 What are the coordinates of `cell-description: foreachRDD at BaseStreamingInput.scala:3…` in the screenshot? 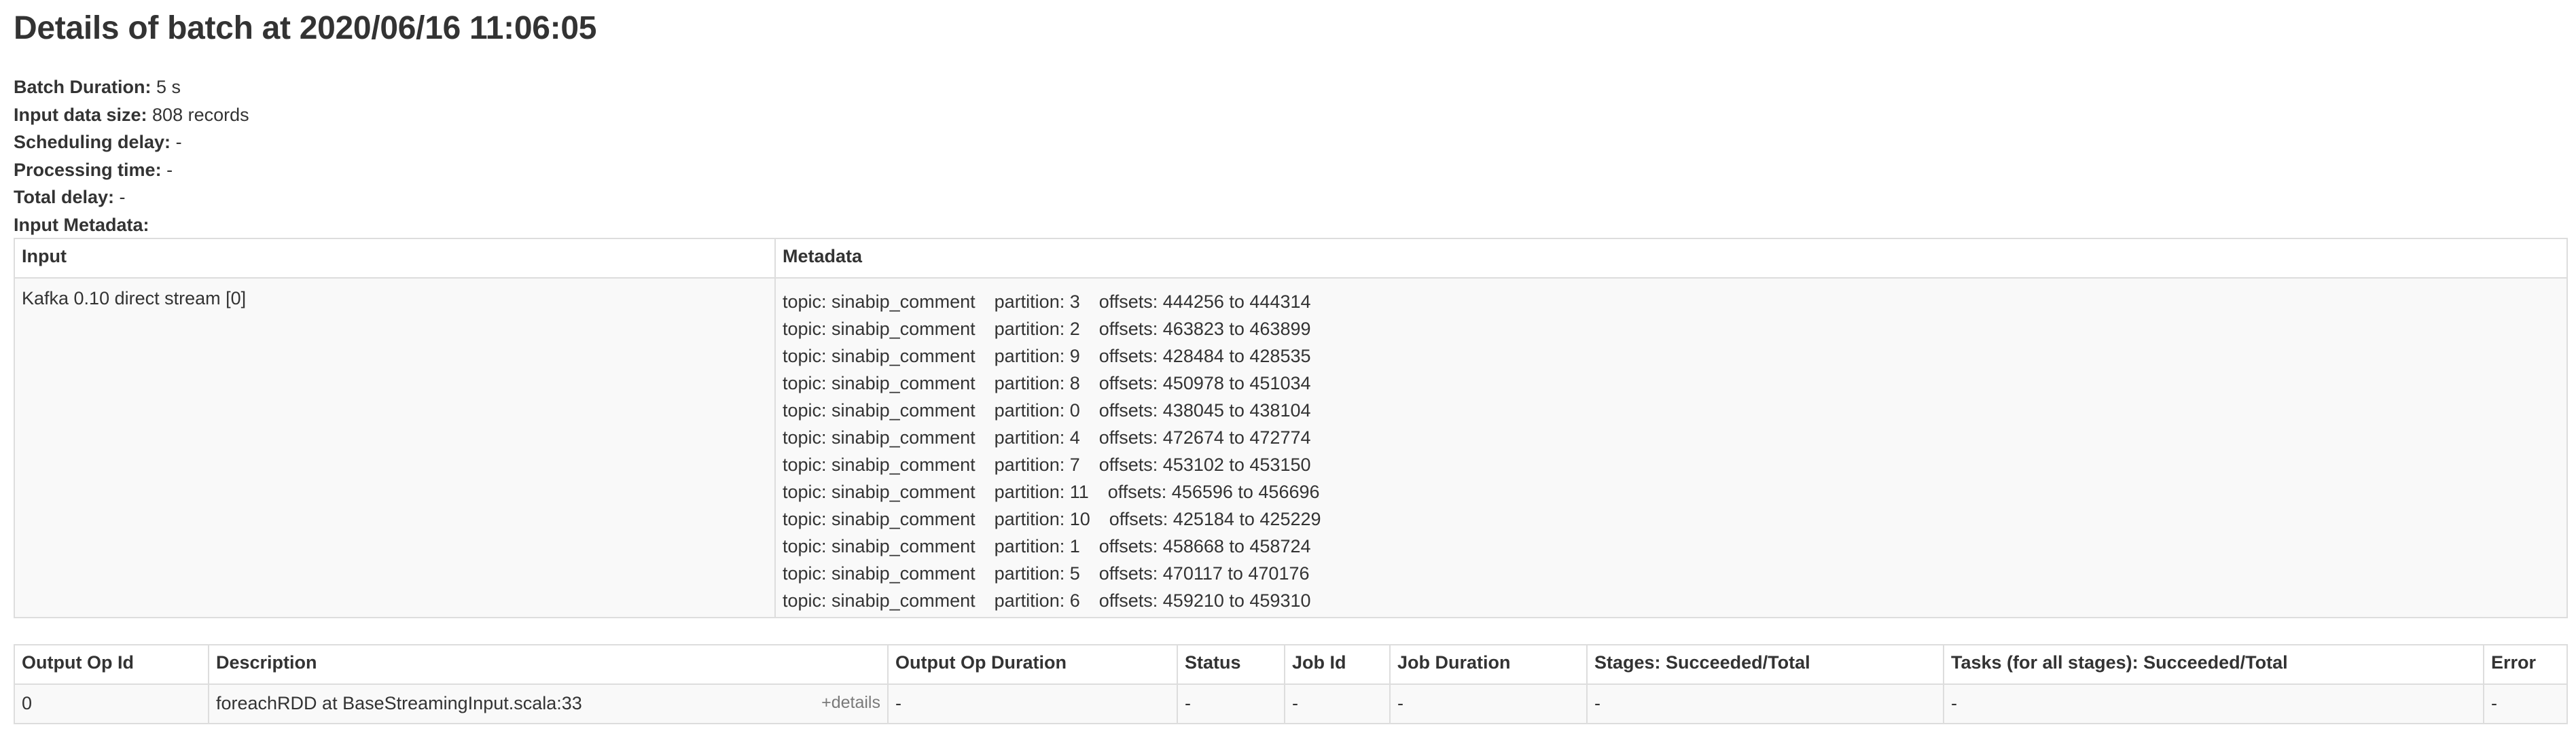 It's located at (548, 703).